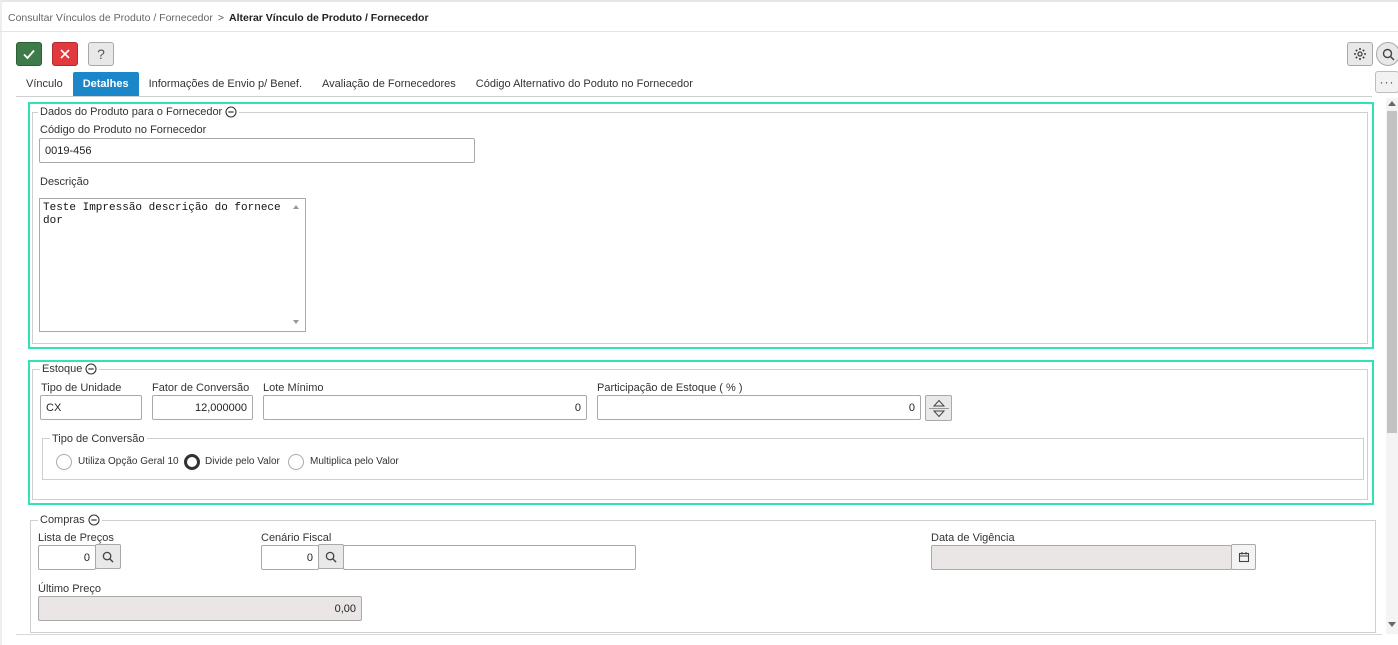 Image resolution: width=1398 pixels, height=645 pixels. I want to click on data-vigencia-calendar-button, so click(1243, 557).